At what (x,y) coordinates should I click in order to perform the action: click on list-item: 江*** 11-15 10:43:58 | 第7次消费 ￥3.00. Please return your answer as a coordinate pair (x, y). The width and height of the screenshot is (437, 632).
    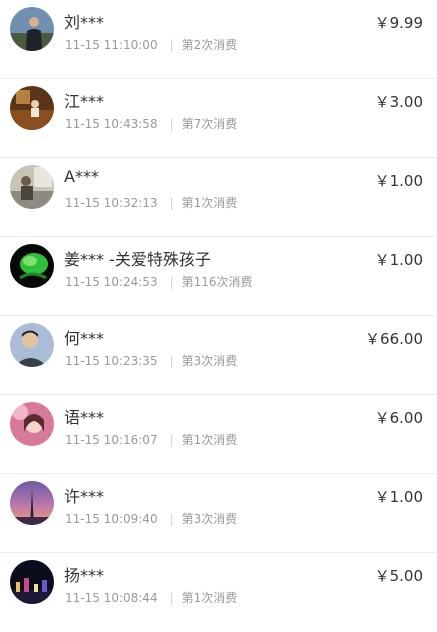
    Looking at the image, I should click on (218, 118).